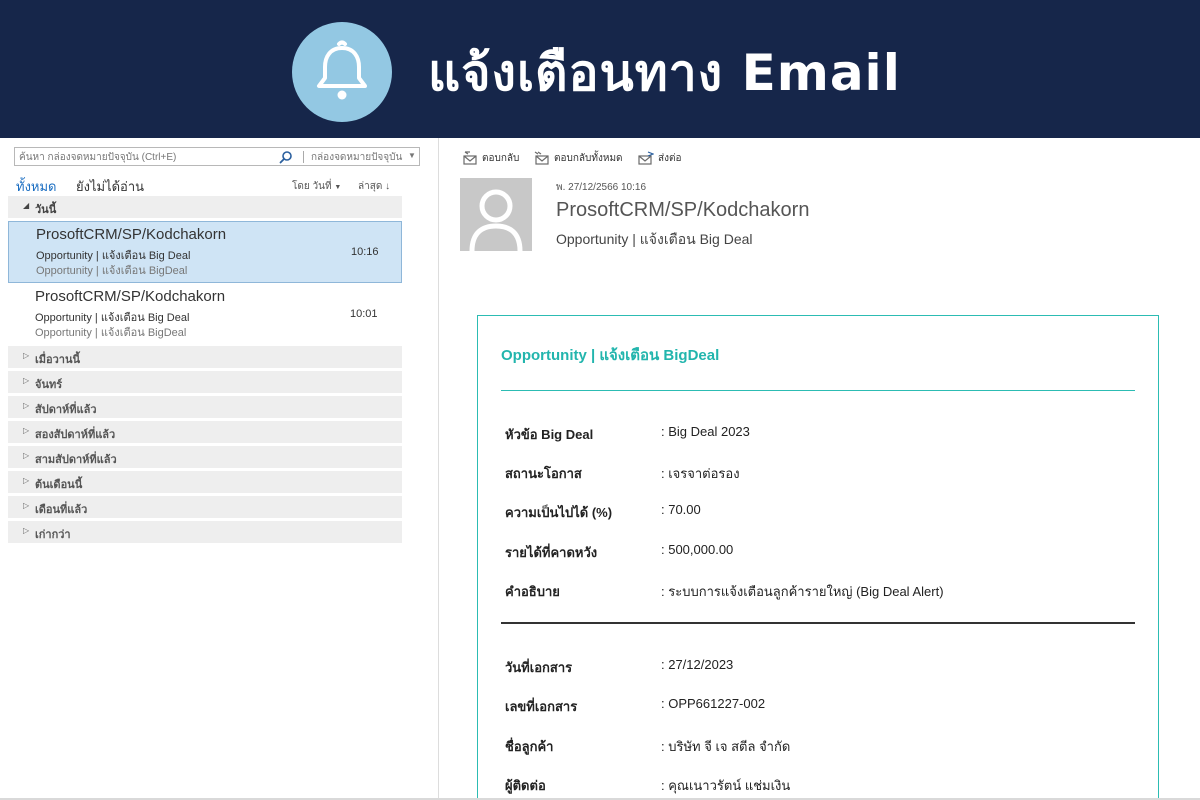 The width and height of the screenshot is (1200, 800). I want to click on message-date: พ. 27/12/2566 10:16, so click(601, 187).